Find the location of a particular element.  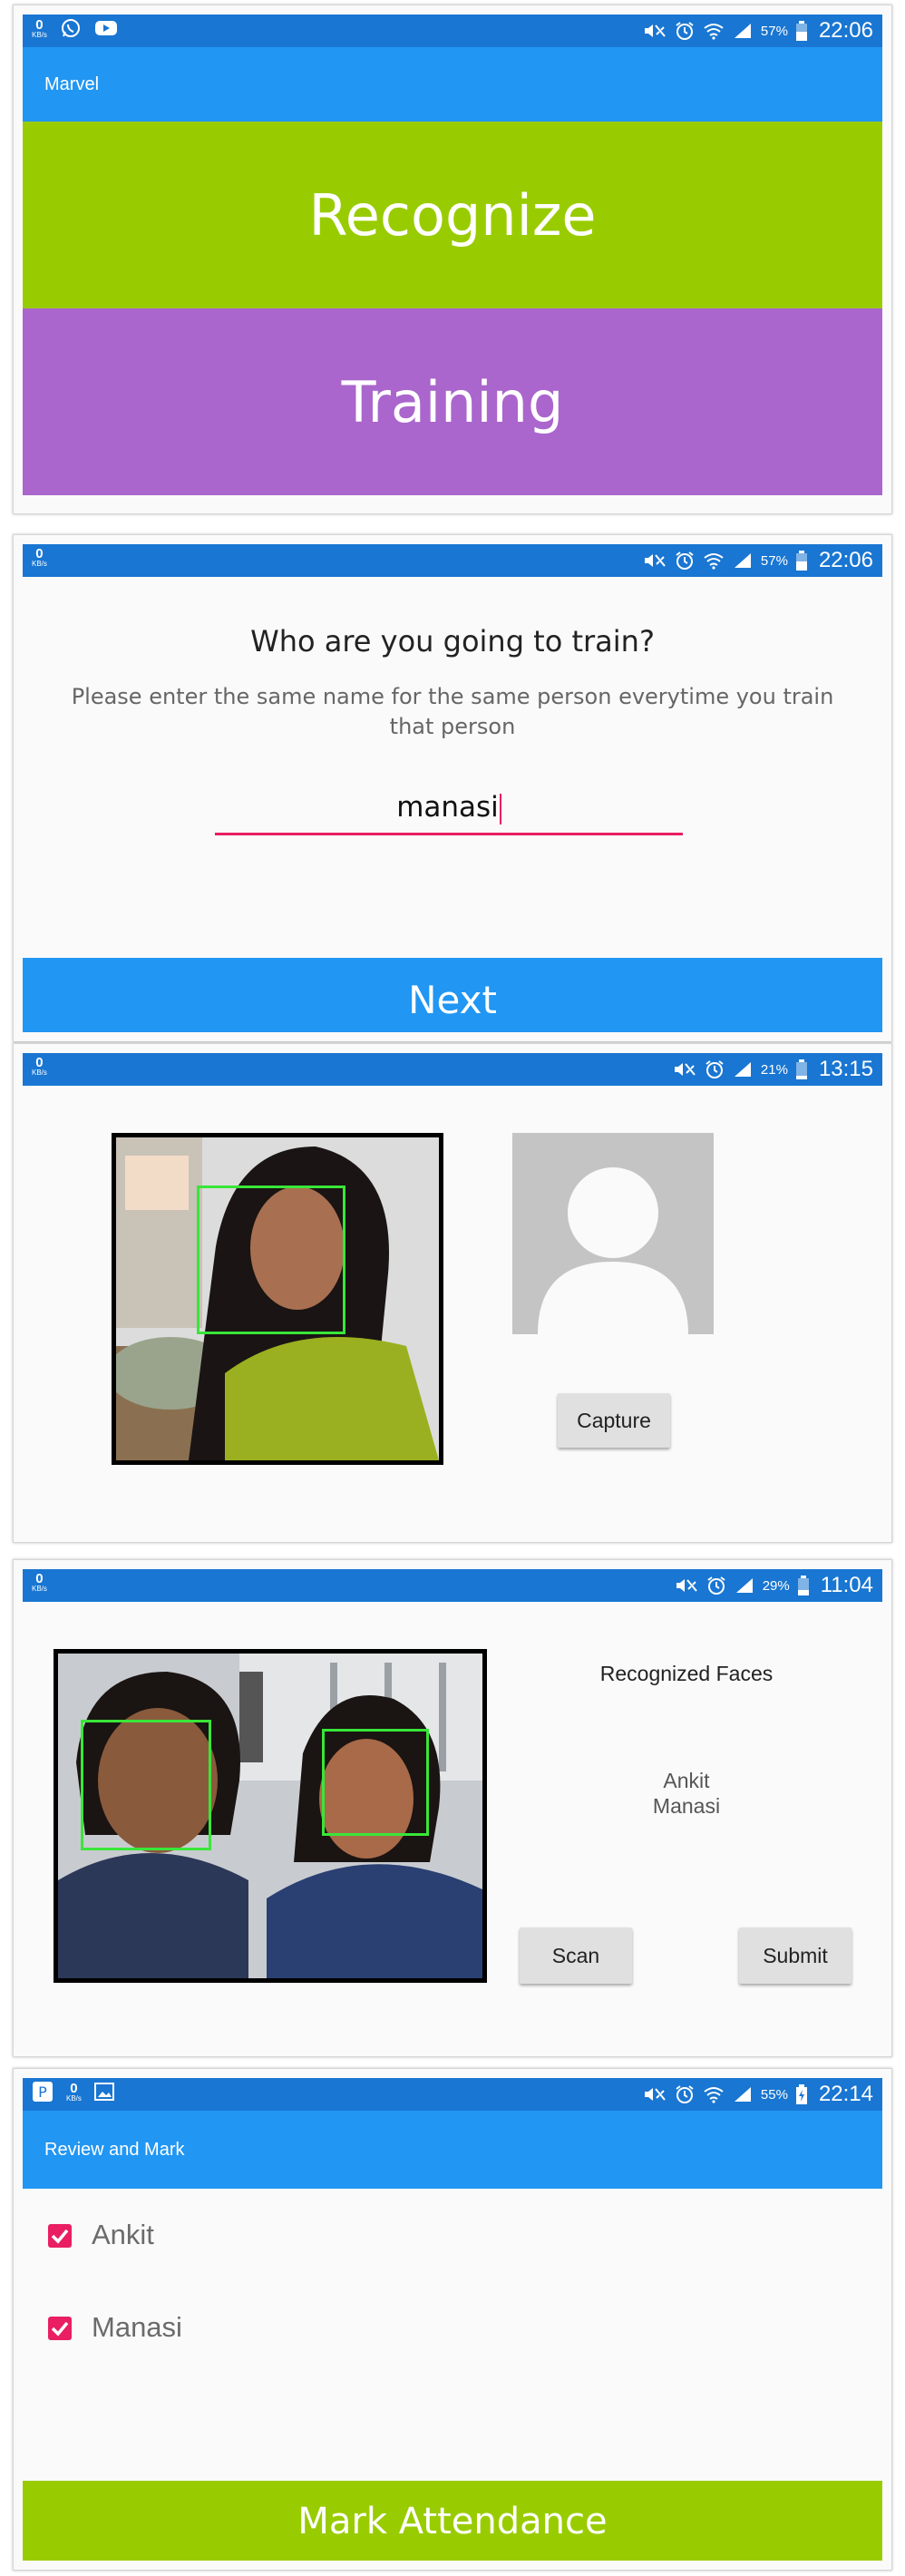

mark-attendance-button: Mark Attendance is located at coordinates (452, 2521).